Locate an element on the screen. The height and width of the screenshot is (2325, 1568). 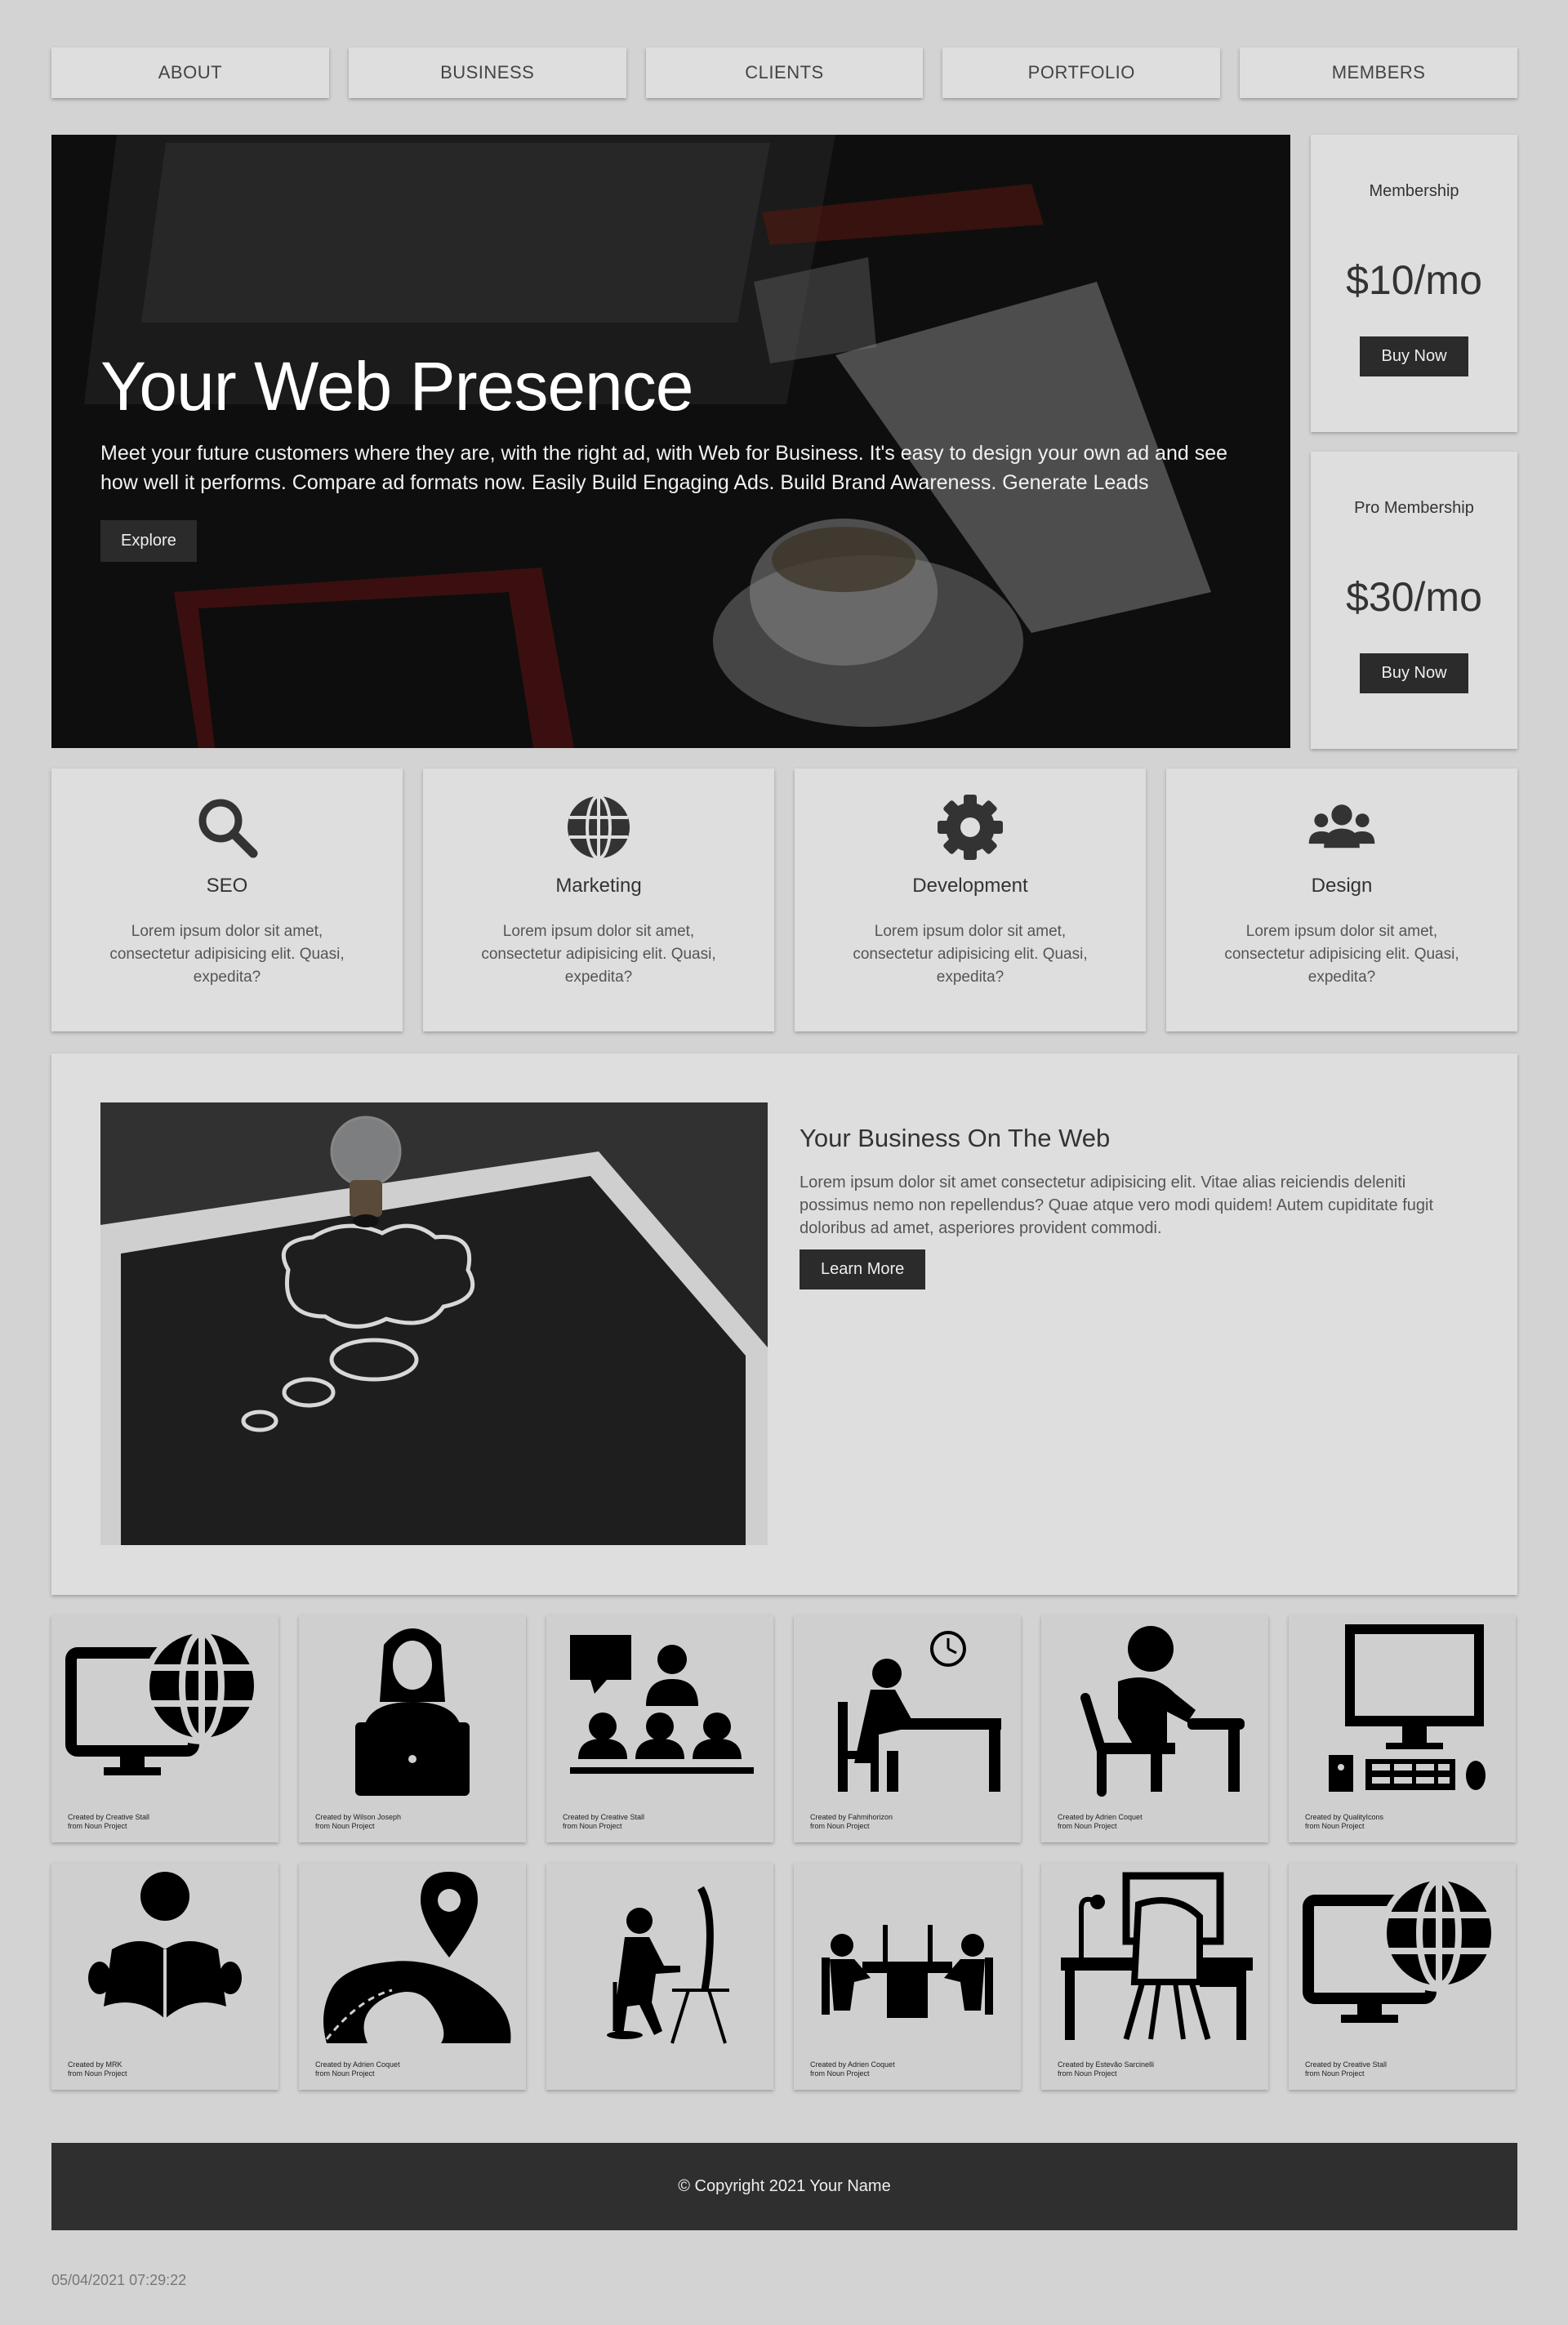
pricing-plan-name: Pro Membership is located at coordinates (1414, 508).